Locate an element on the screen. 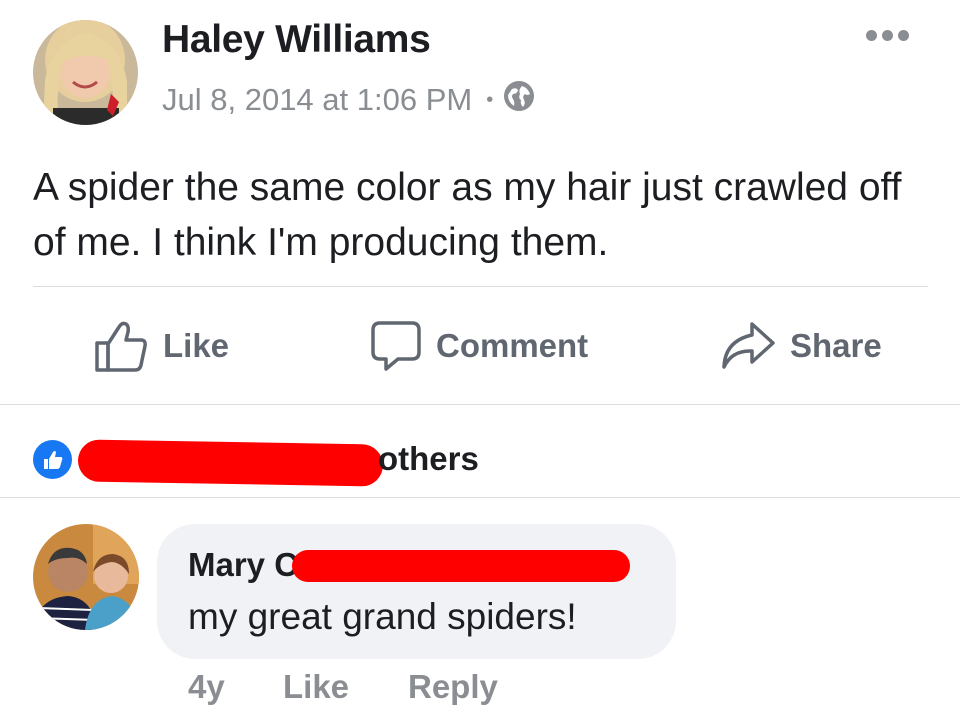 This screenshot has width=960, height=723. post-timestamp: Jul 8, 2014 at 1:06 PM is located at coordinates (317, 100).